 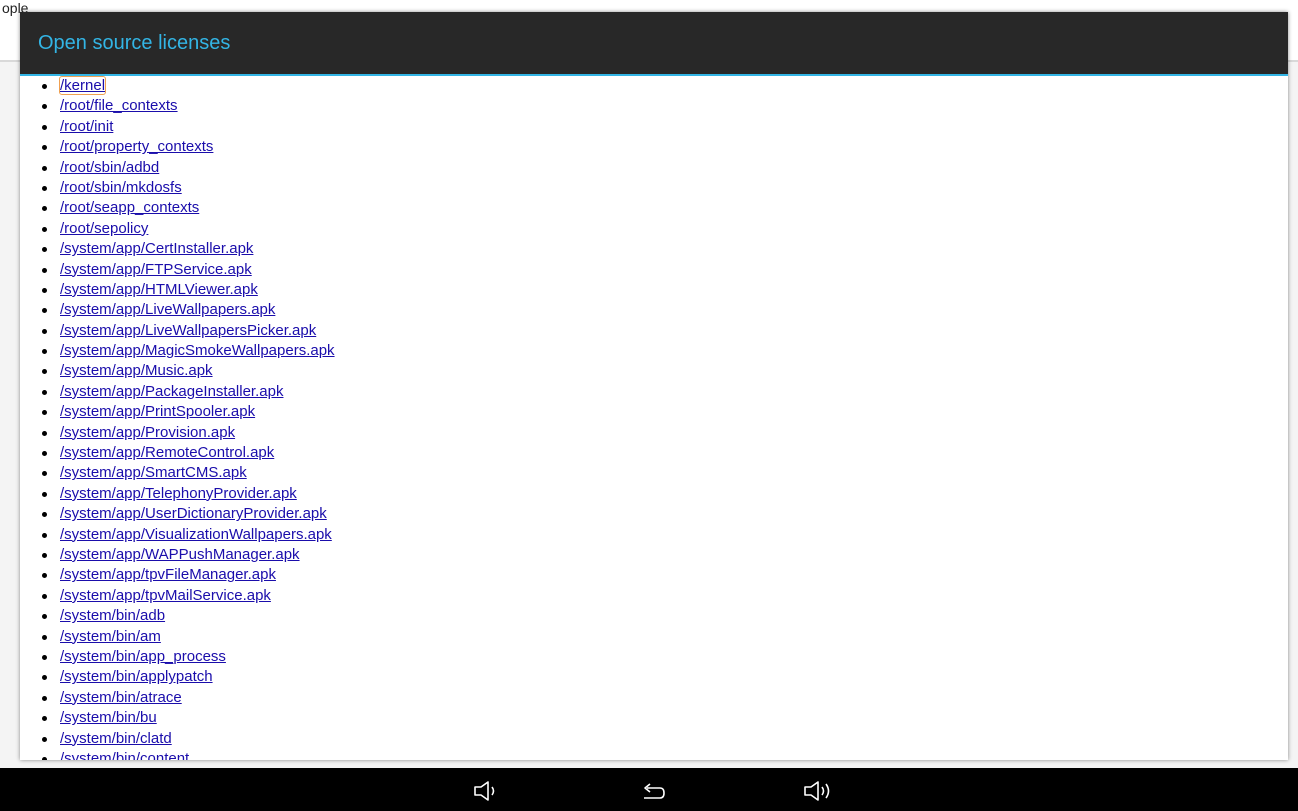 What do you see at coordinates (661, 677) in the screenshot?
I see `license-list-item: /system/bin/applypatch` at bounding box center [661, 677].